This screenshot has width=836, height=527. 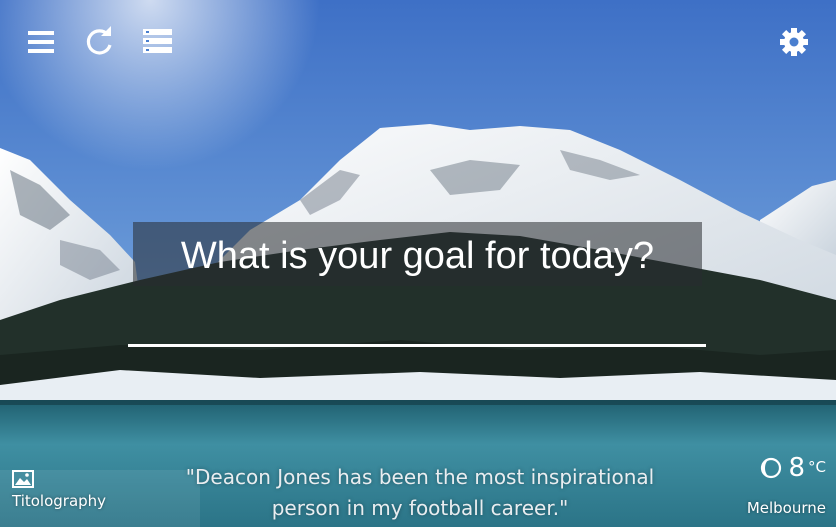 I want to click on refresh-icon, so click(x=99, y=40).